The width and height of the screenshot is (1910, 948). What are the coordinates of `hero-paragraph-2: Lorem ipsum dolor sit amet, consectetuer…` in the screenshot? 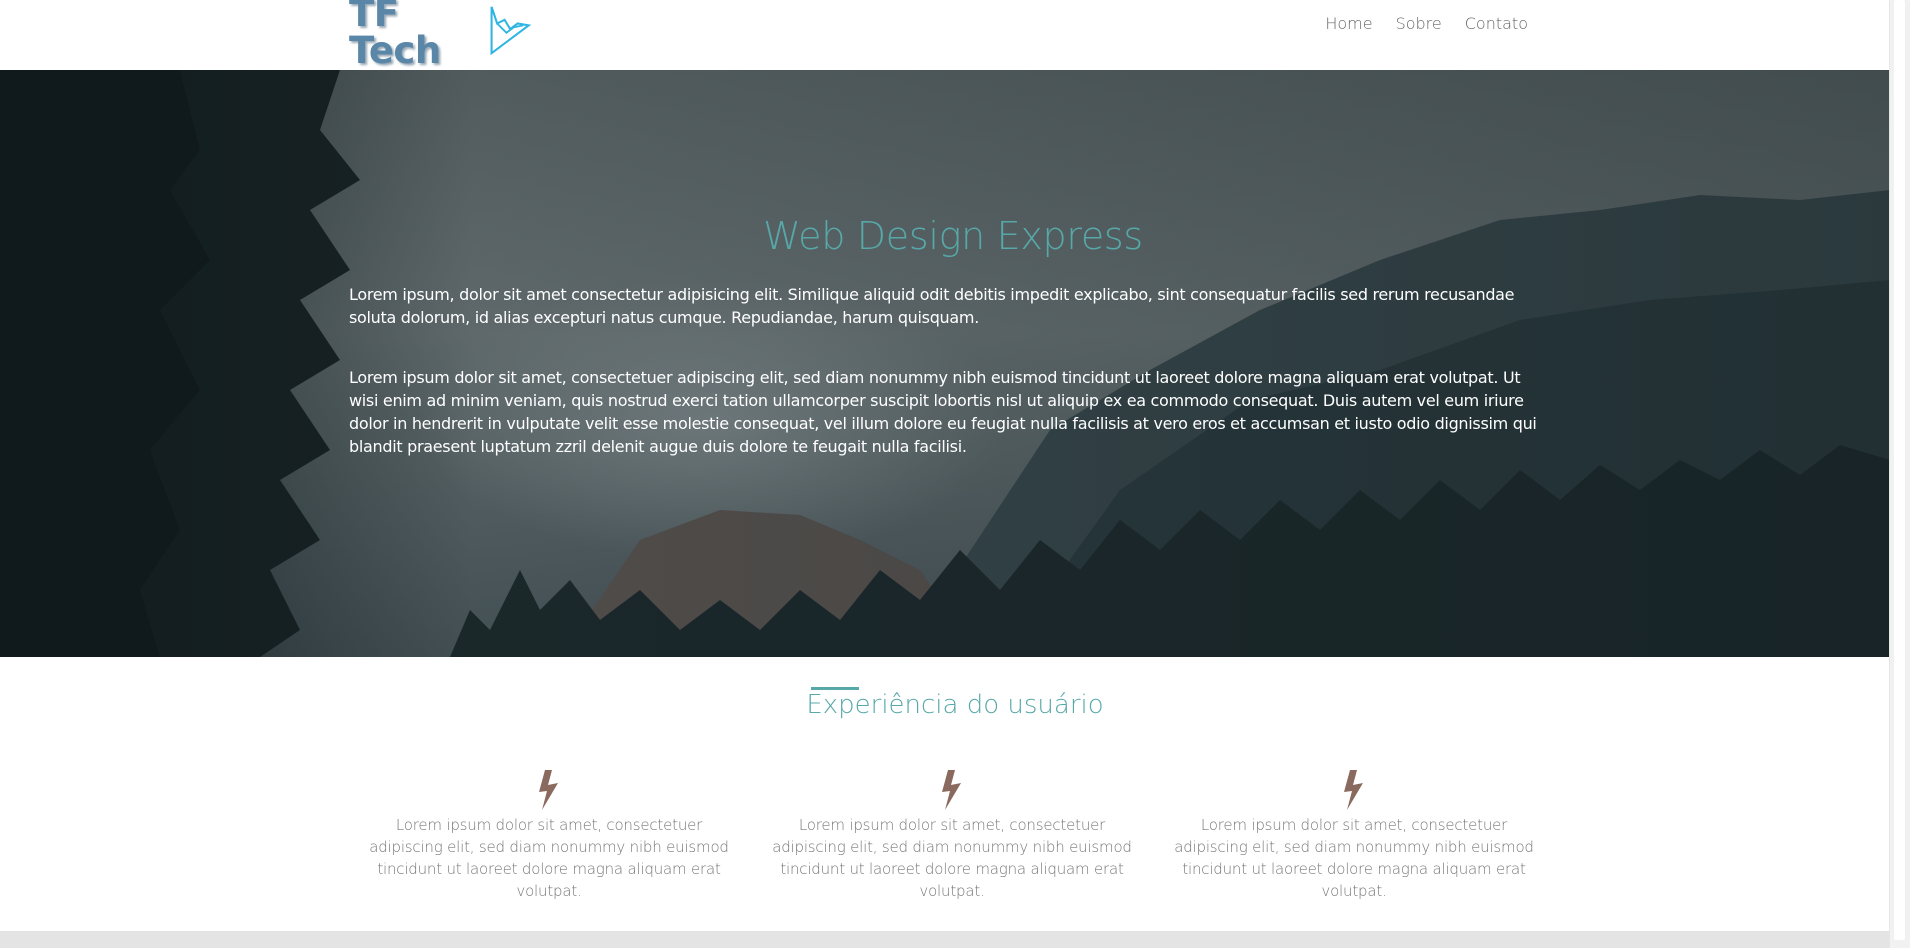 It's located at (943, 412).